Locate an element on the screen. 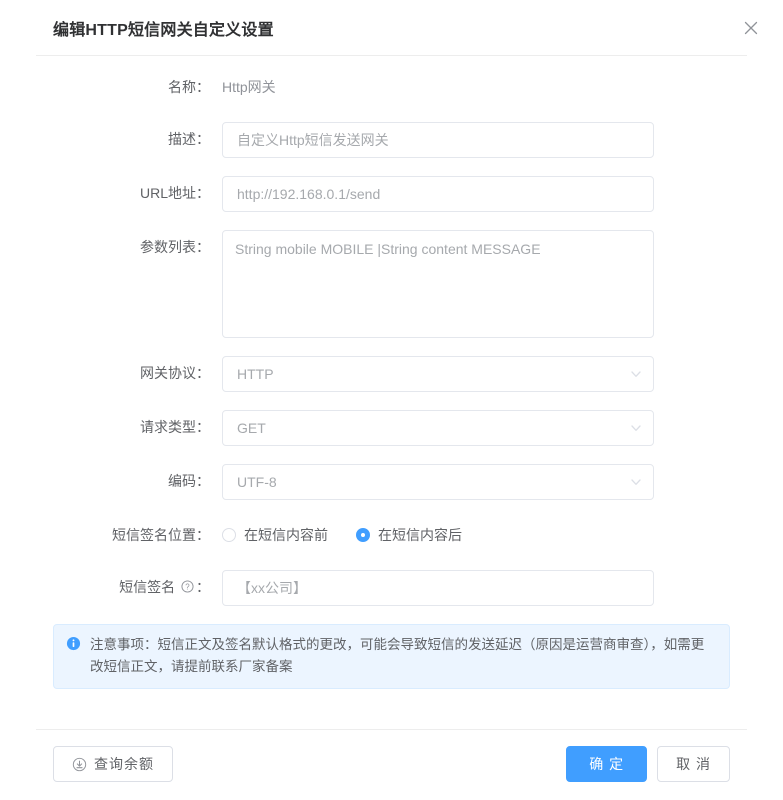 This screenshot has width=783, height=800. method-select-value: GET is located at coordinates (251, 428).